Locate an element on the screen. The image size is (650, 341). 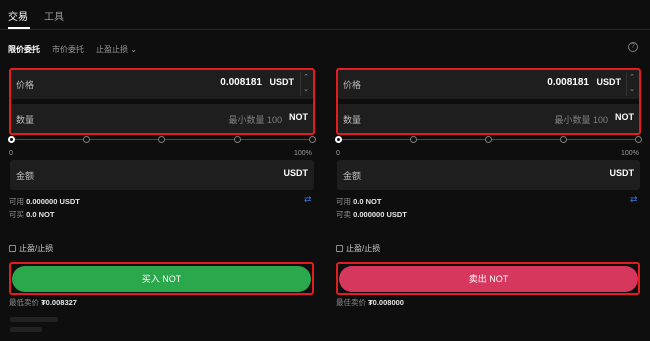
buy-price-unit: USDT is located at coordinates (282, 82).